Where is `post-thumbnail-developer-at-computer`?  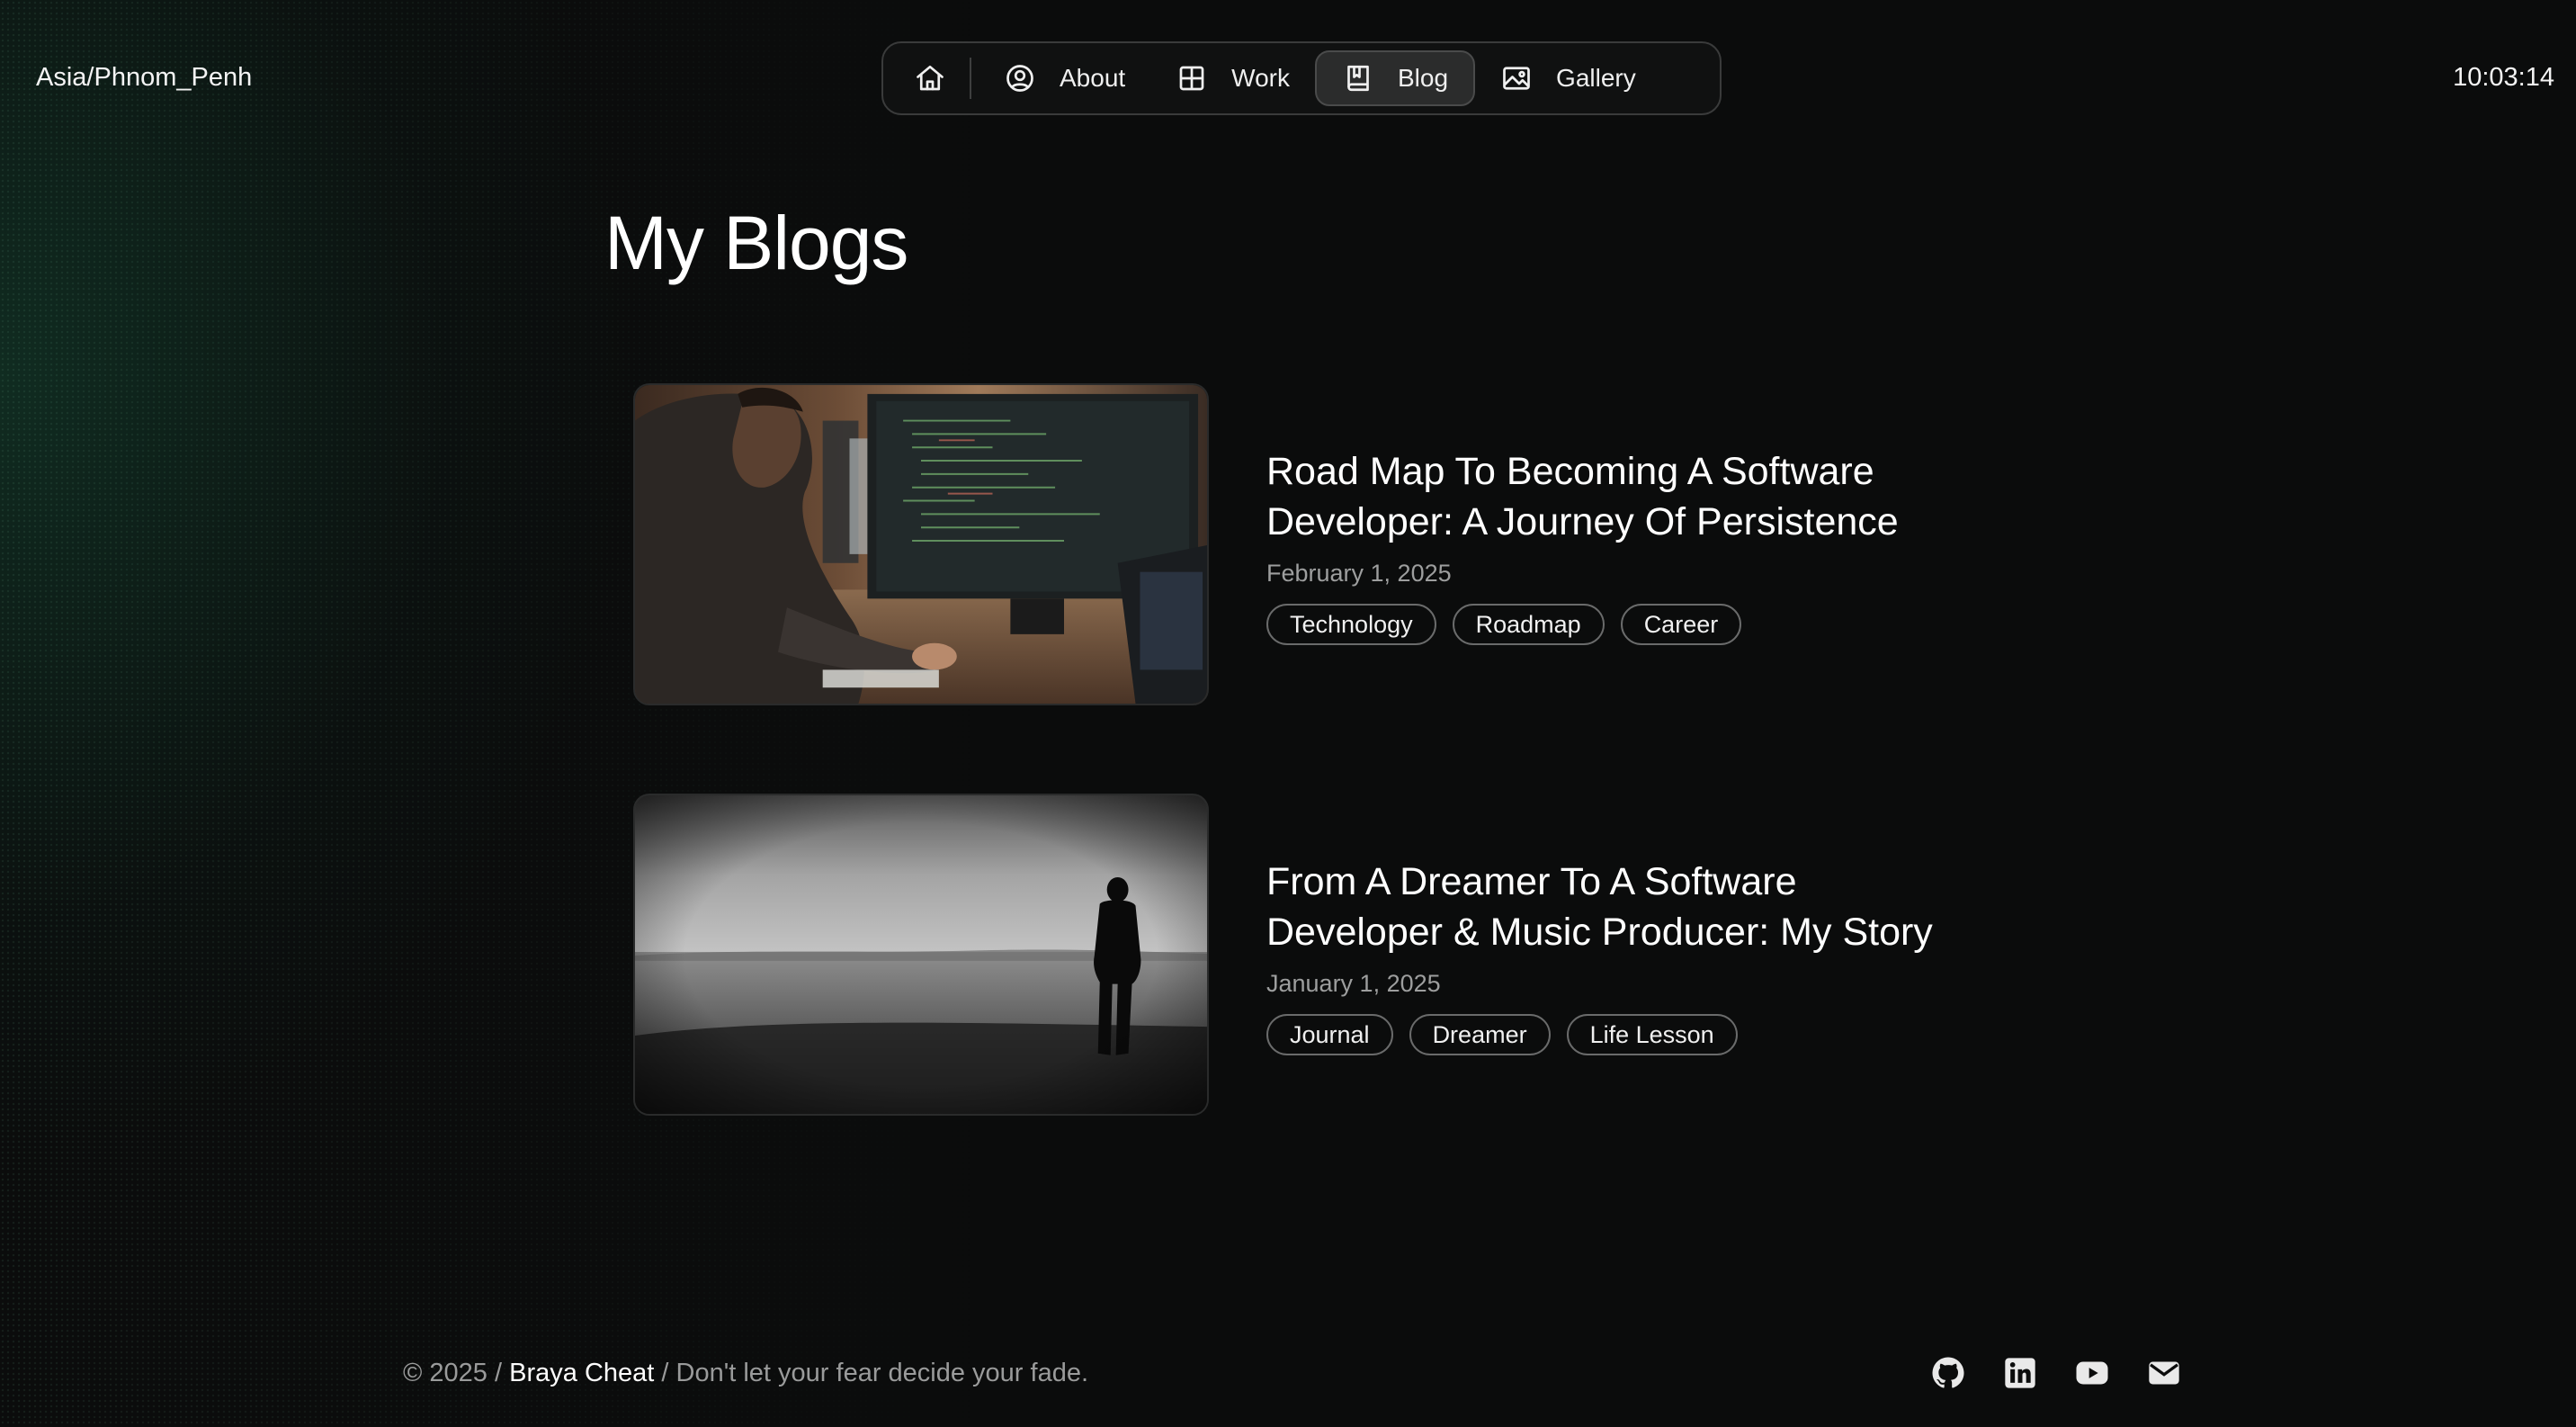
post-thumbnail-developer-at-computer is located at coordinates (921, 544).